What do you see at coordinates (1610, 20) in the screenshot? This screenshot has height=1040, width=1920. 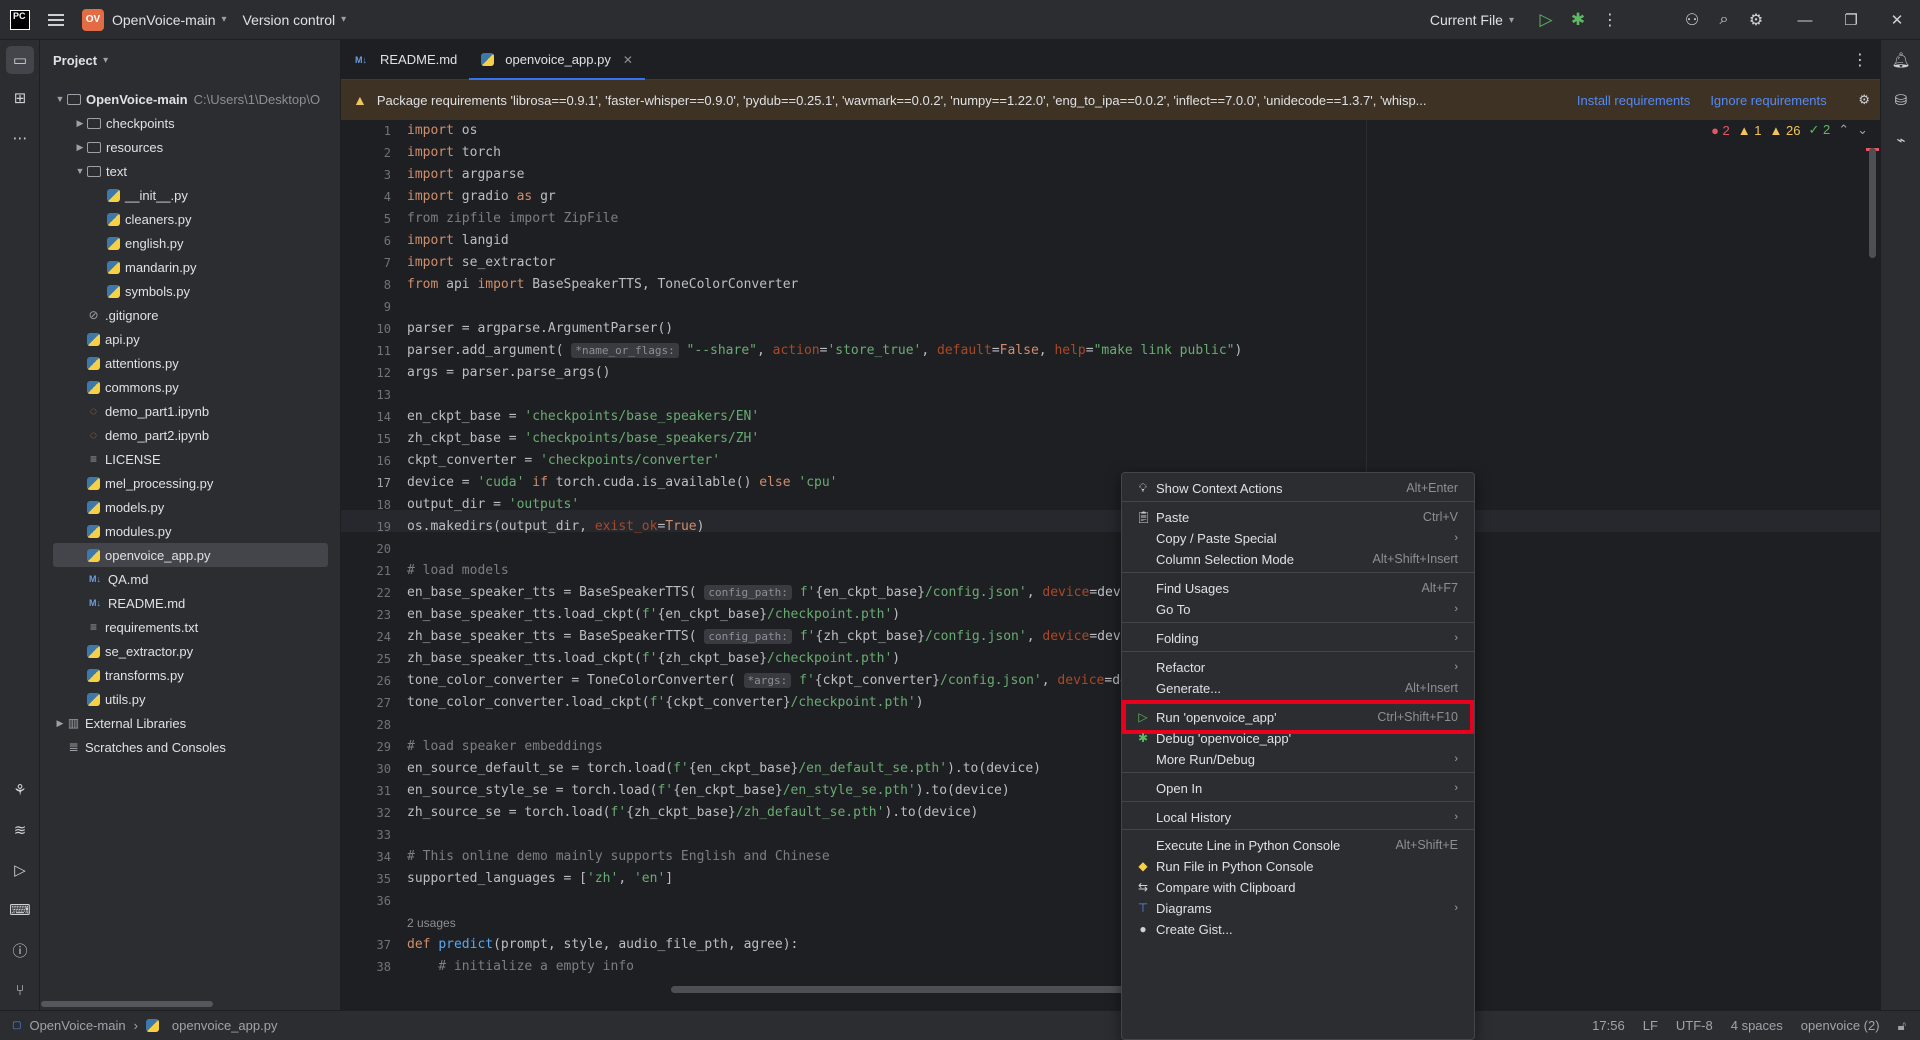 I see `more-vertical-icon: ⋮` at bounding box center [1610, 20].